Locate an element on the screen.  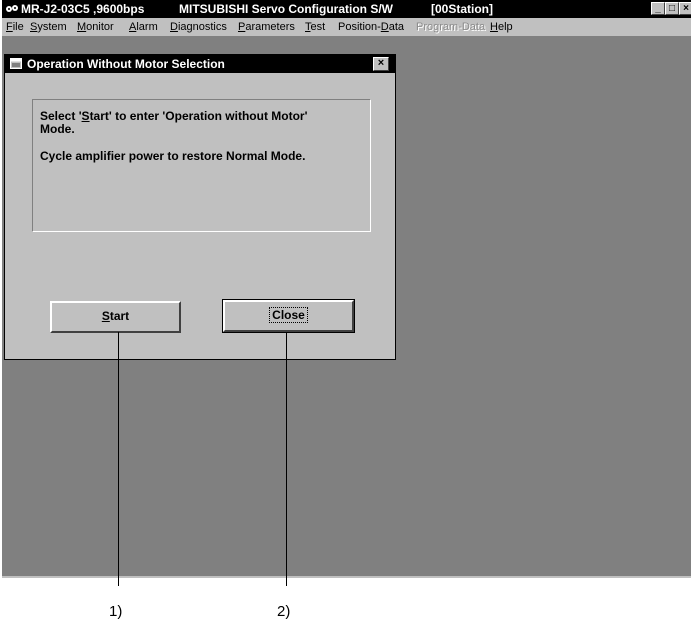
menu-system: System is located at coordinates (48, 27).